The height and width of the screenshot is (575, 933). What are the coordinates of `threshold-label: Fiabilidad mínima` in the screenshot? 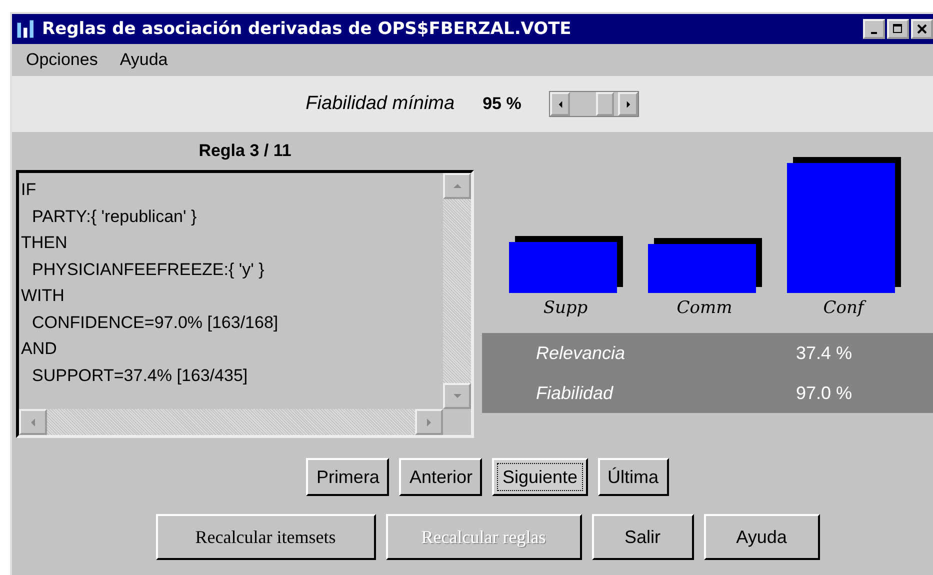 It's located at (380, 104).